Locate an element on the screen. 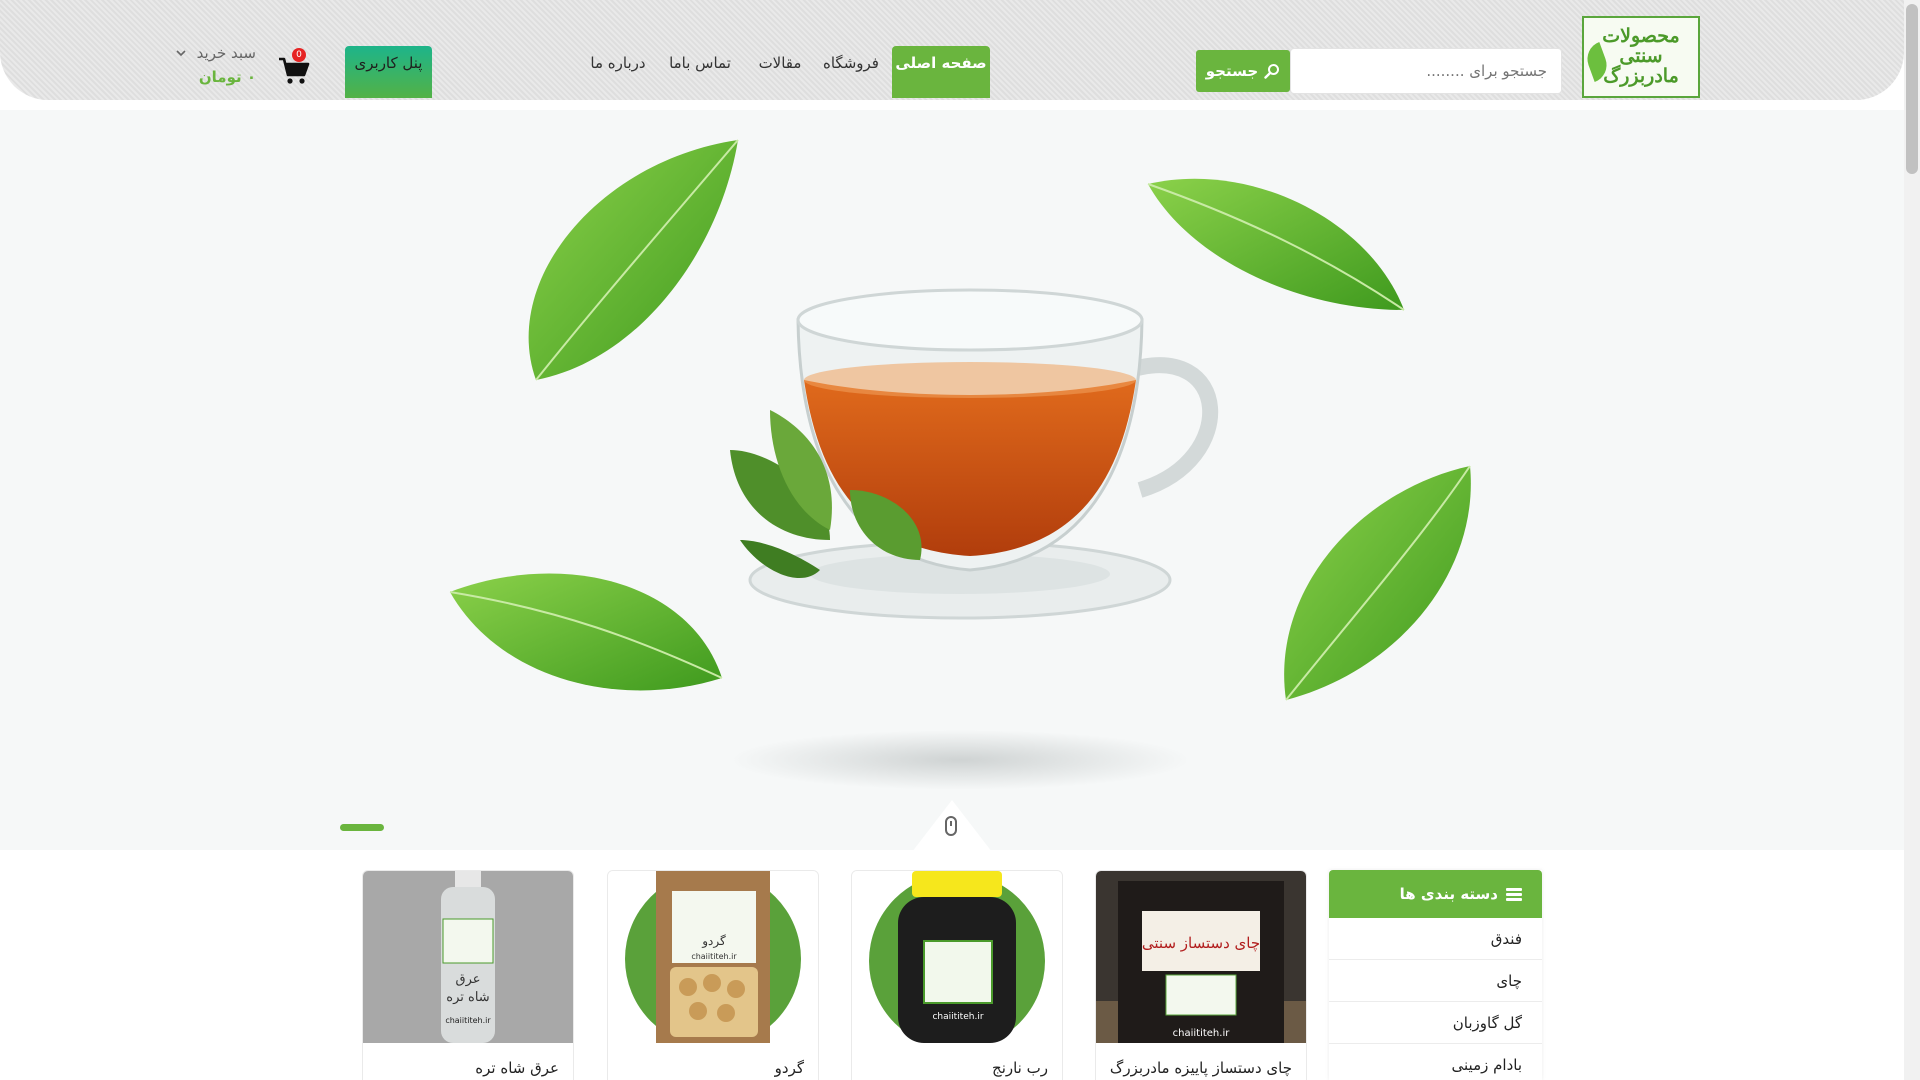 Image resolution: width=1920 pixels, height=1080 pixels. leaf-top-left is located at coordinates (633, 260).